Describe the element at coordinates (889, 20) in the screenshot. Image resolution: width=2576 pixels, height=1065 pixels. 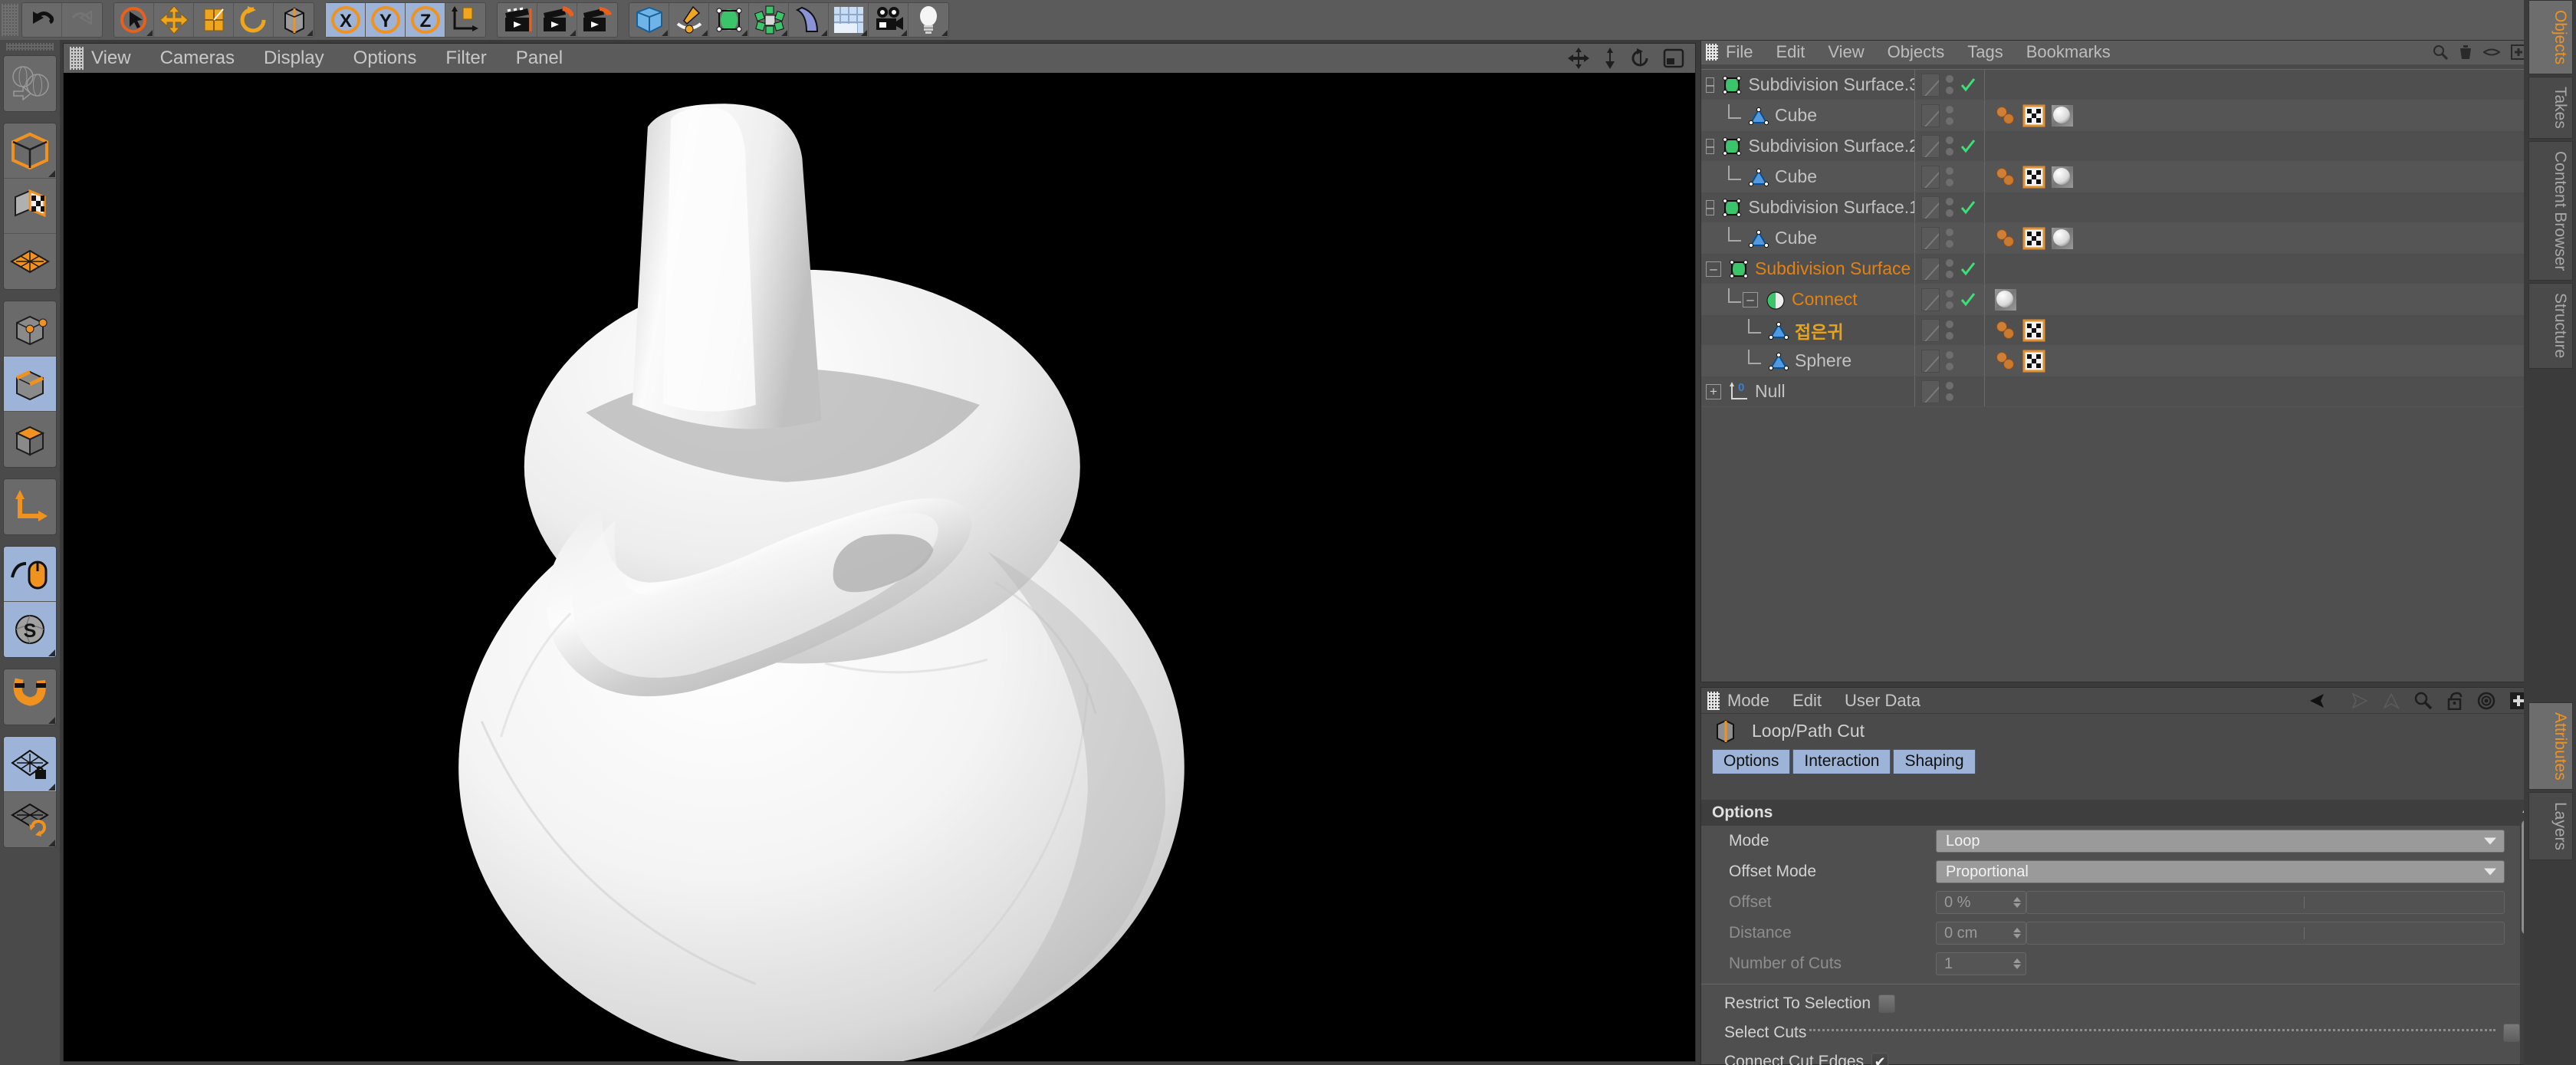
I see `camera-button` at that location.